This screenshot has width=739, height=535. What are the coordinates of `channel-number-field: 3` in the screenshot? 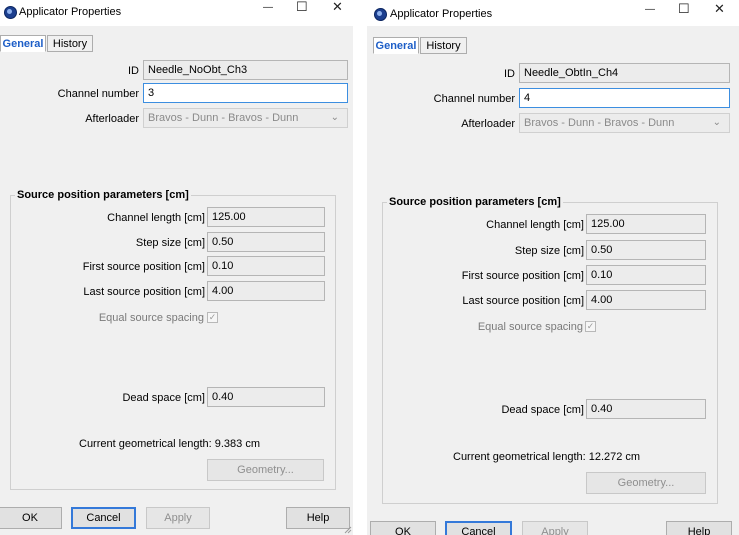 It's located at (245, 93).